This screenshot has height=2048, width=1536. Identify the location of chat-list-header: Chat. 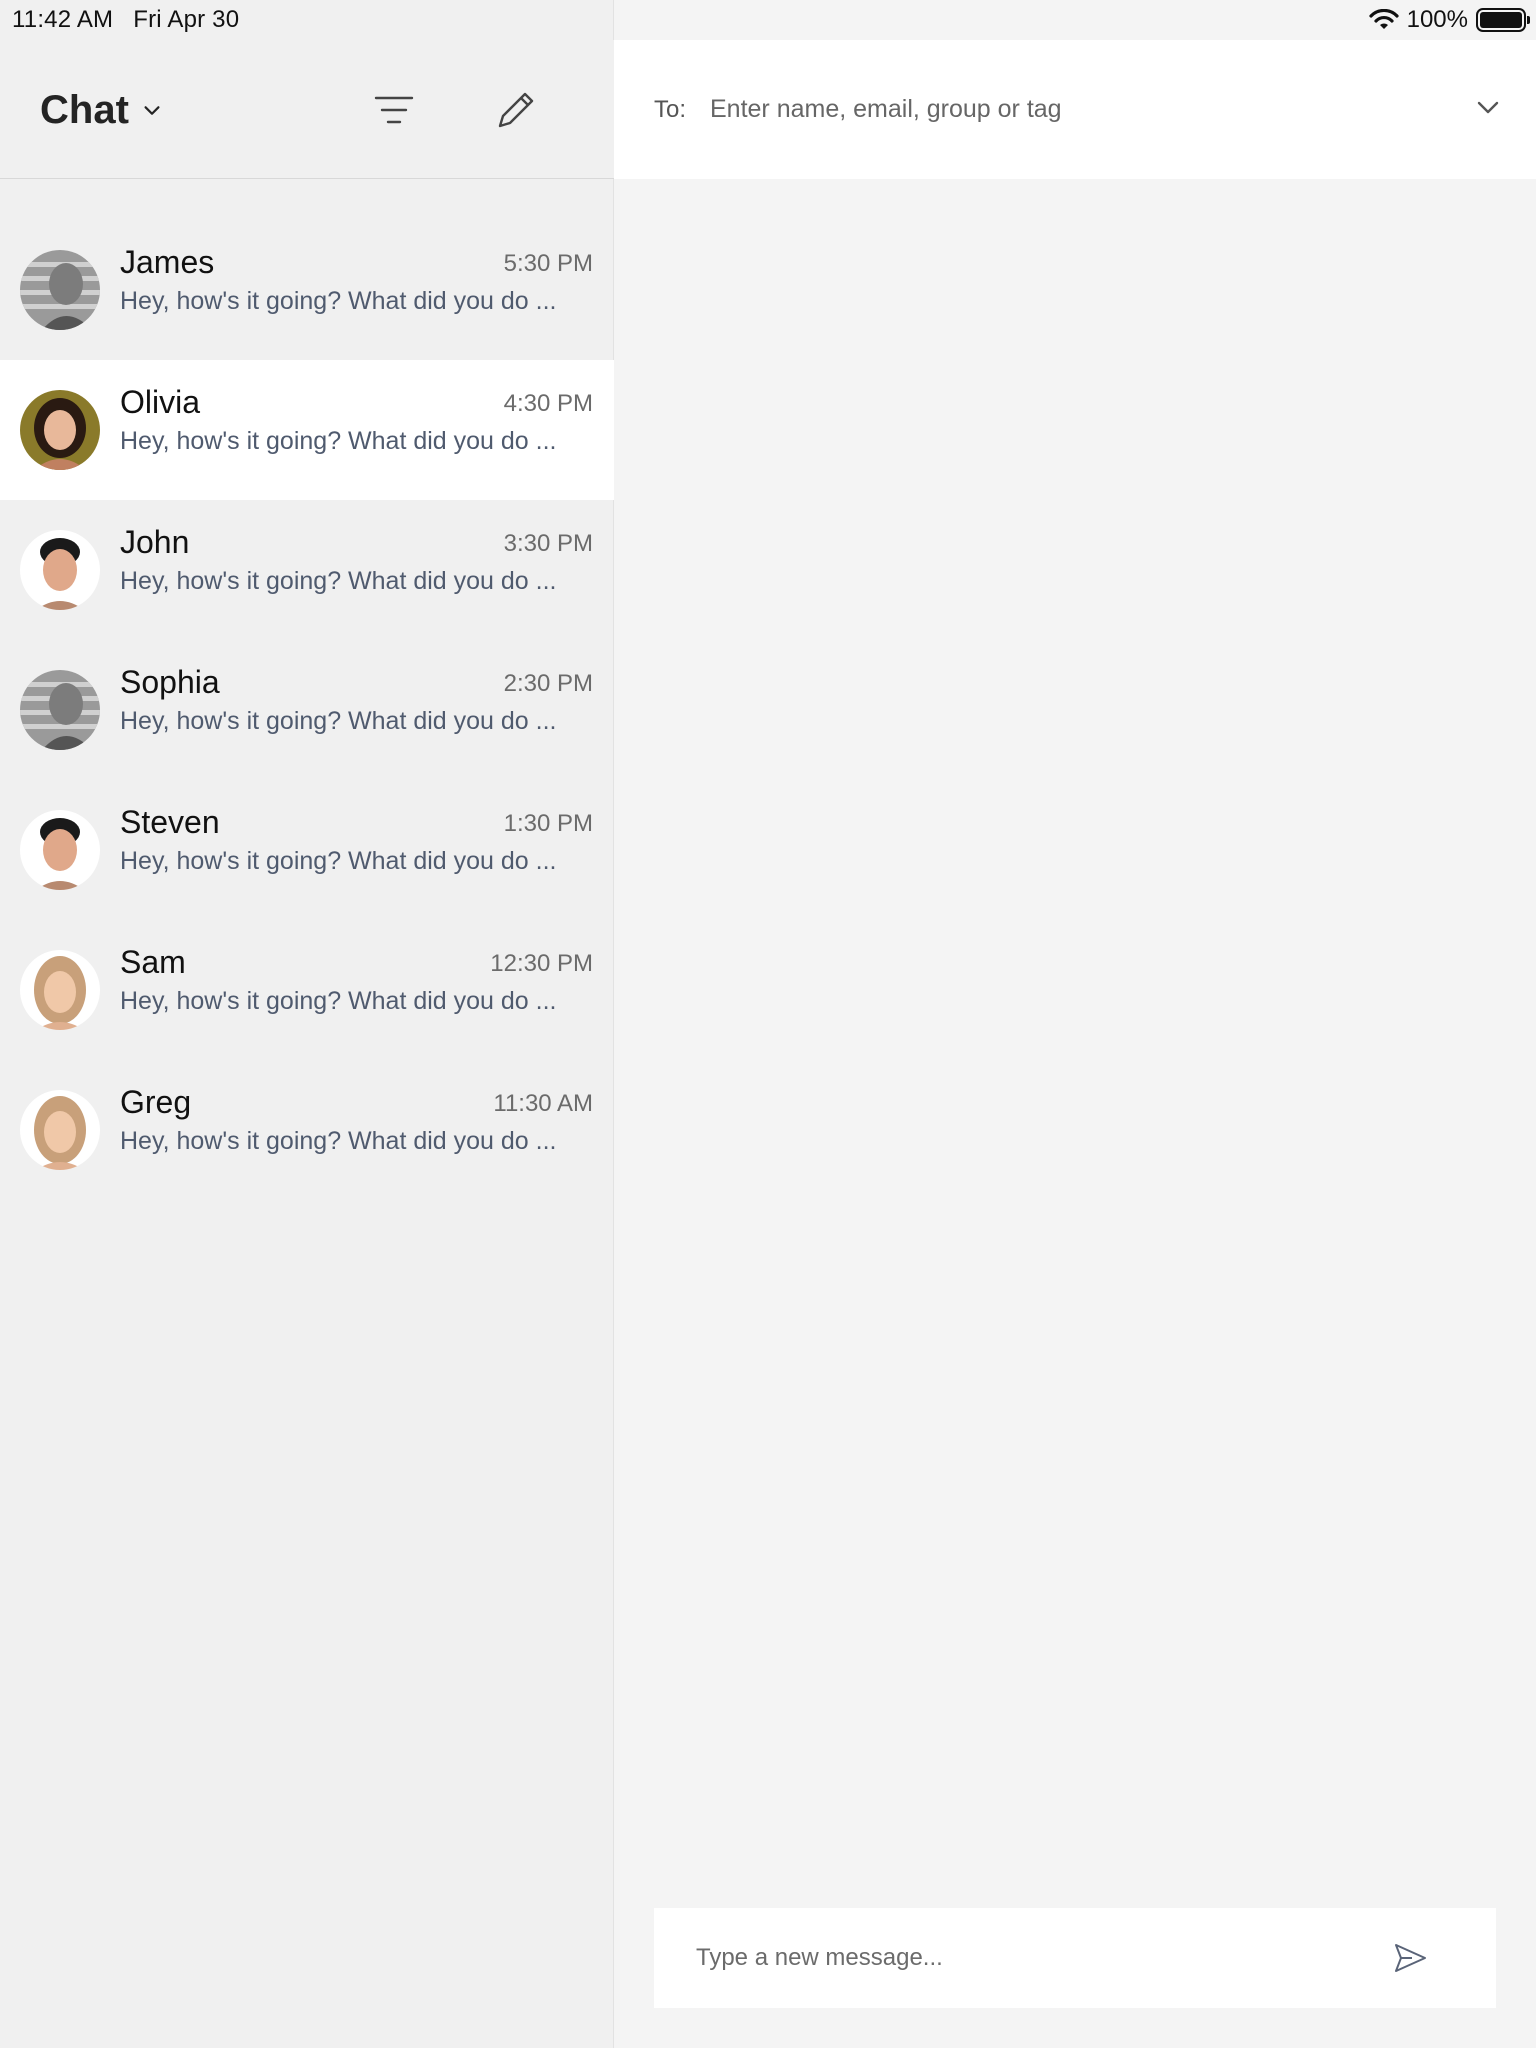
(307, 109).